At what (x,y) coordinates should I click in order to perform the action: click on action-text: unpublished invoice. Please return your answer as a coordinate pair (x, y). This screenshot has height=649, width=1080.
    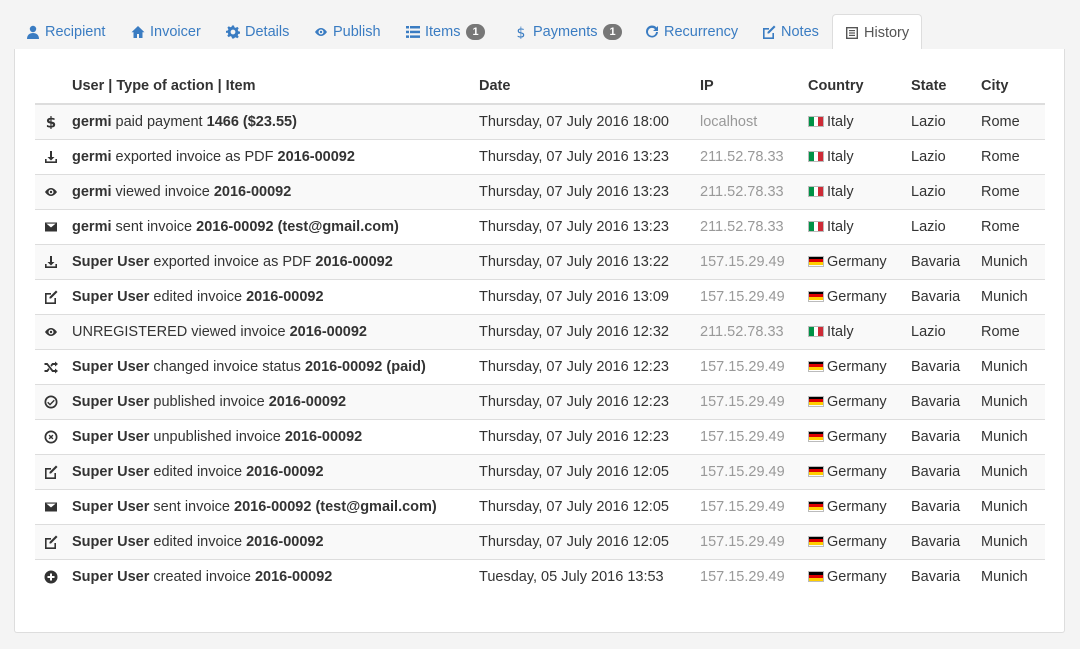
    Looking at the image, I should click on (217, 436).